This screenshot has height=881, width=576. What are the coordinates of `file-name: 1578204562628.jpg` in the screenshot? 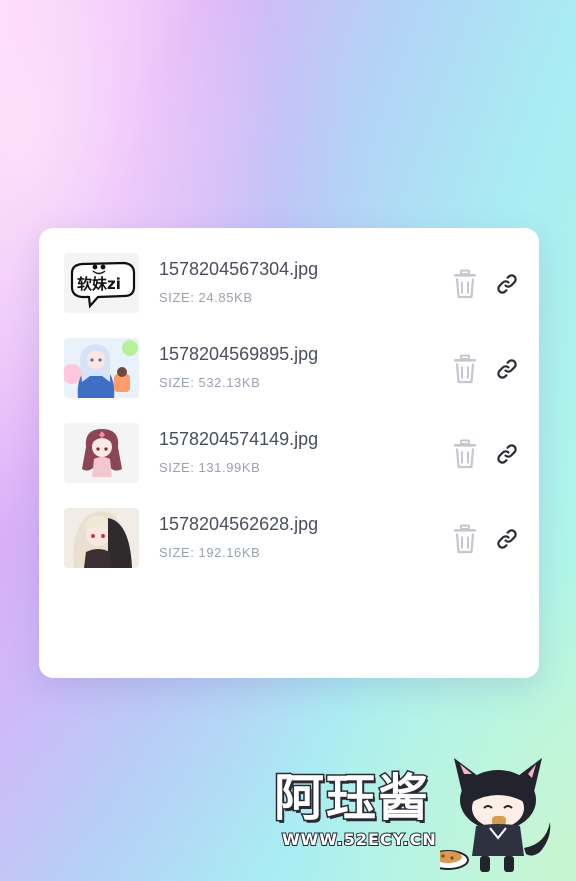 It's located at (239, 524).